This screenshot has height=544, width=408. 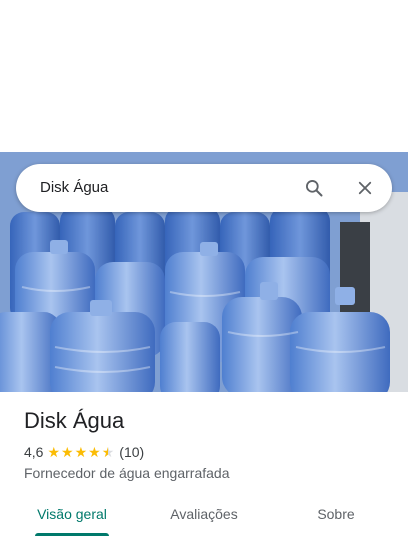 I want to click on tab-about: Sobre, so click(x=336, y=516).